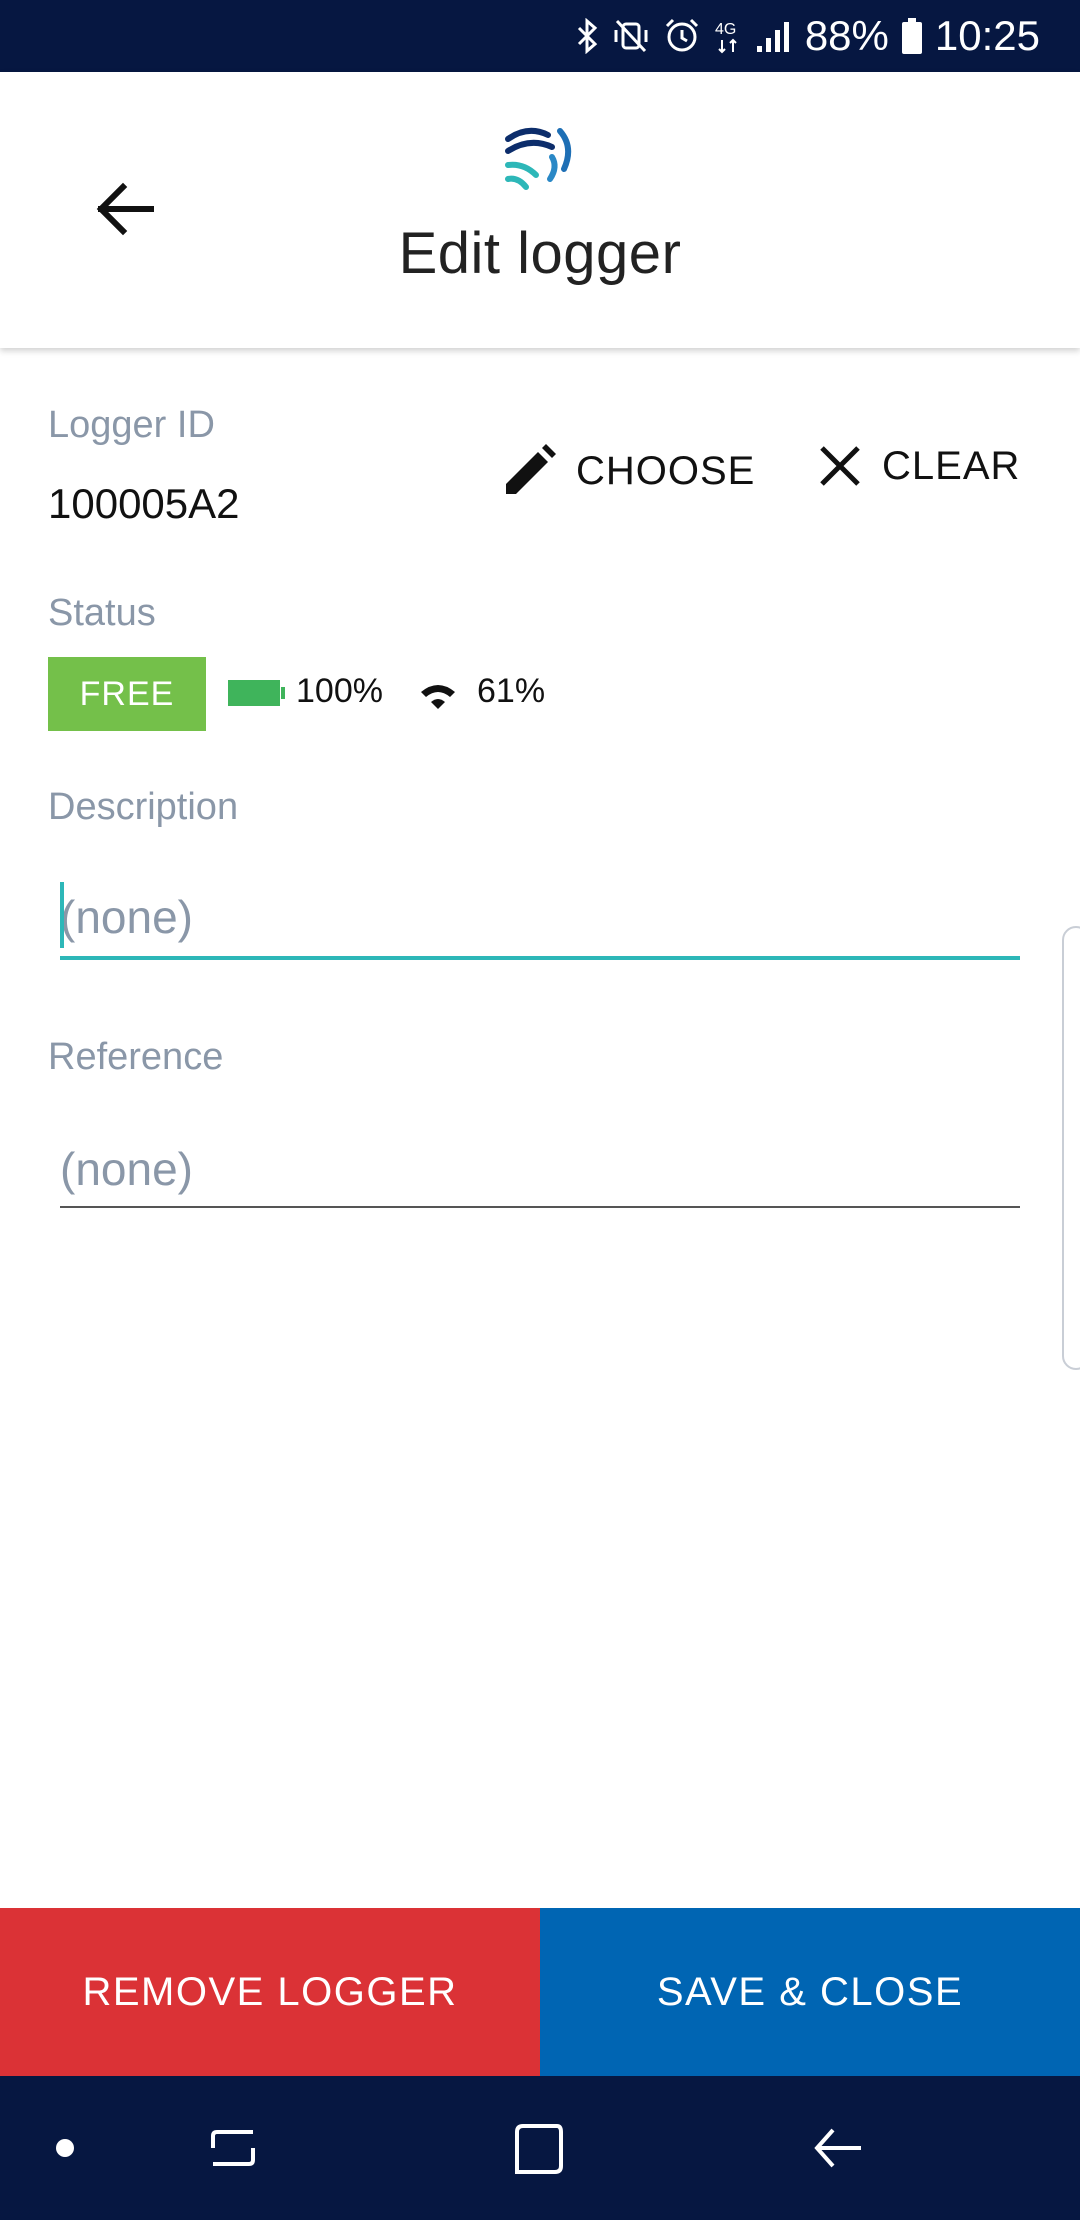 The image size is (1080, 2220). I want to click on system-nav-bar, so click(540, 2148).